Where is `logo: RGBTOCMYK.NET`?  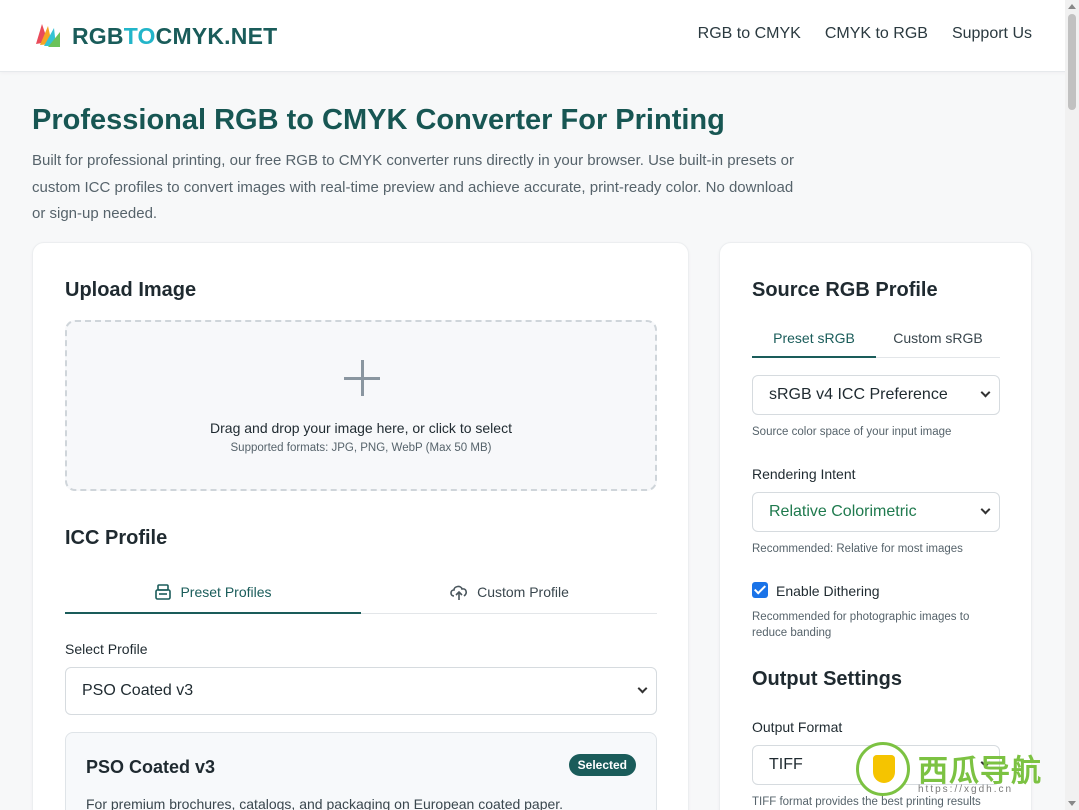
logo: RGBTOCMYK.NET is located at coordinates (154, 36).